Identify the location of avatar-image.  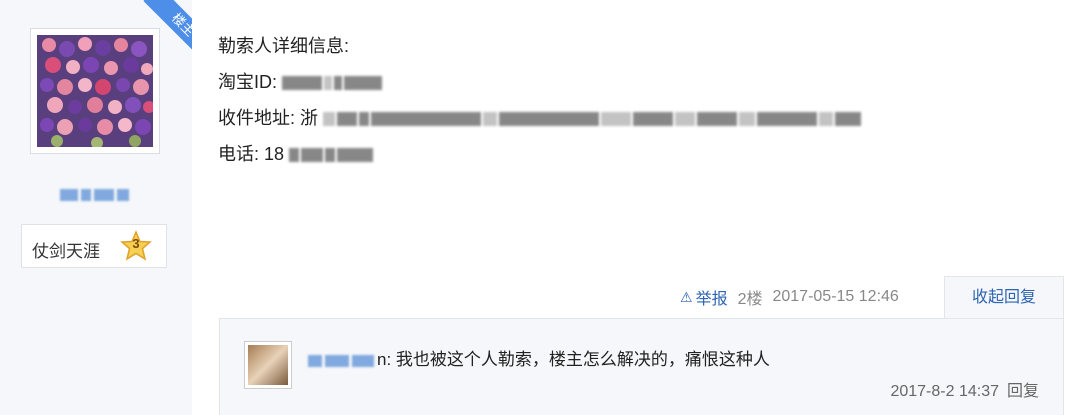
(95, 91).